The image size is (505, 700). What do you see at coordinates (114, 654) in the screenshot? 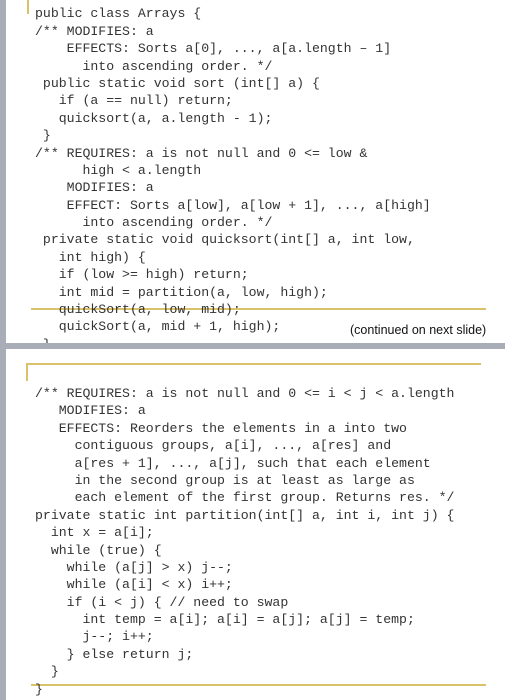
I see `code-line: } else return j;` at bounding box center [114, 654].